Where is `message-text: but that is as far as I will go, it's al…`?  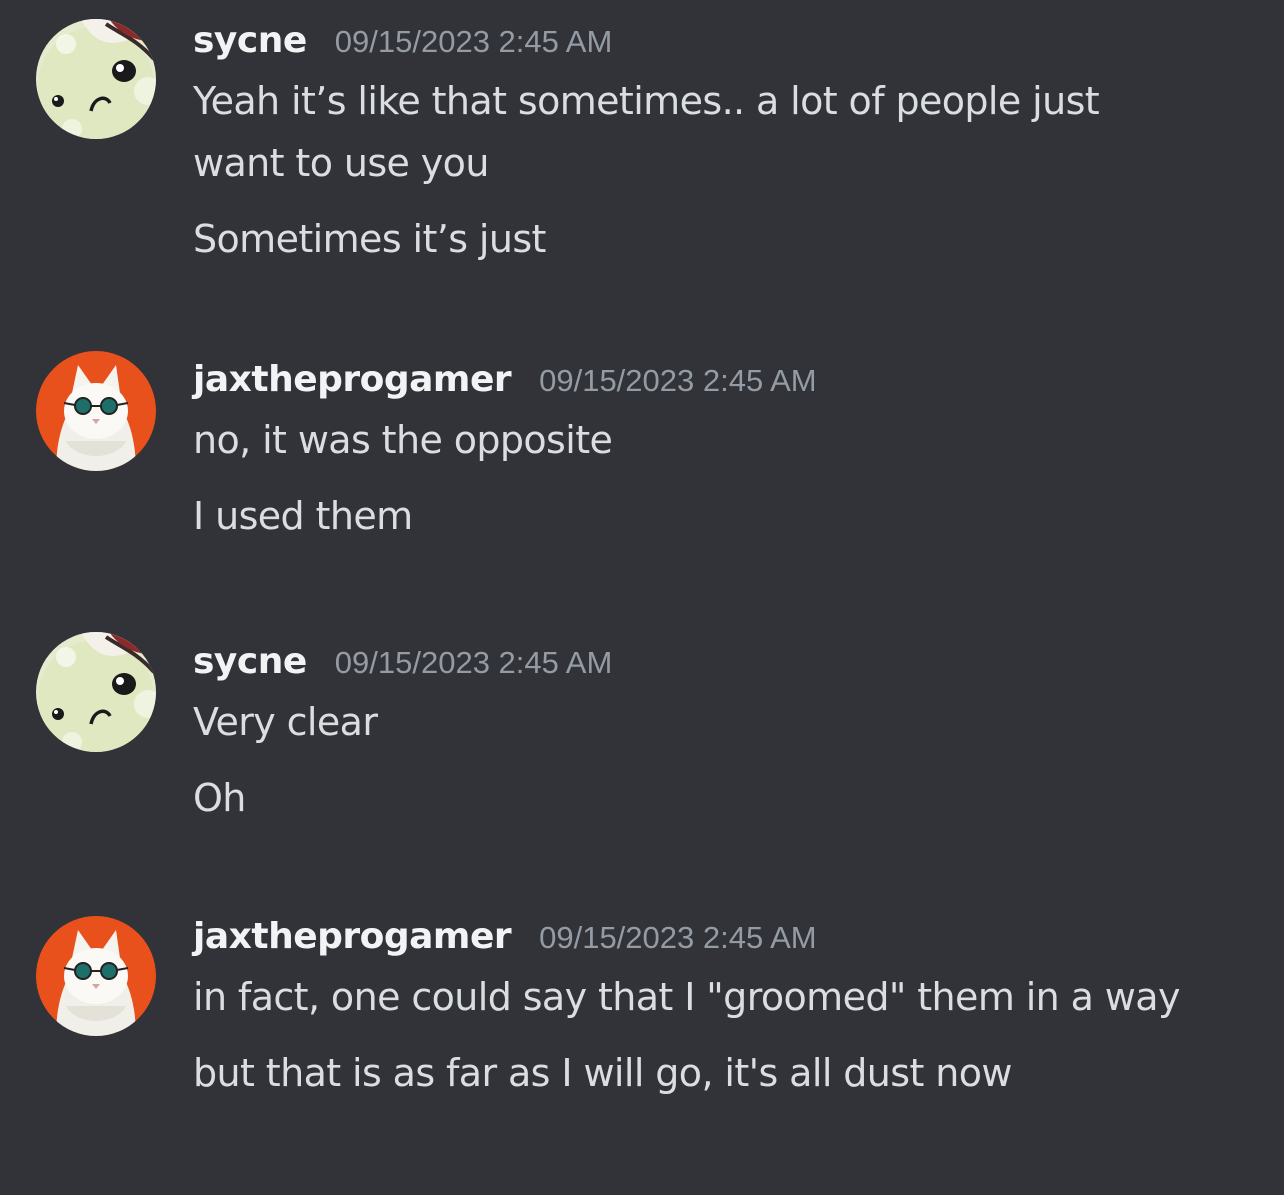
message-text: but that is as far as I will go, it's al… is located at coordinates (602, 1073).